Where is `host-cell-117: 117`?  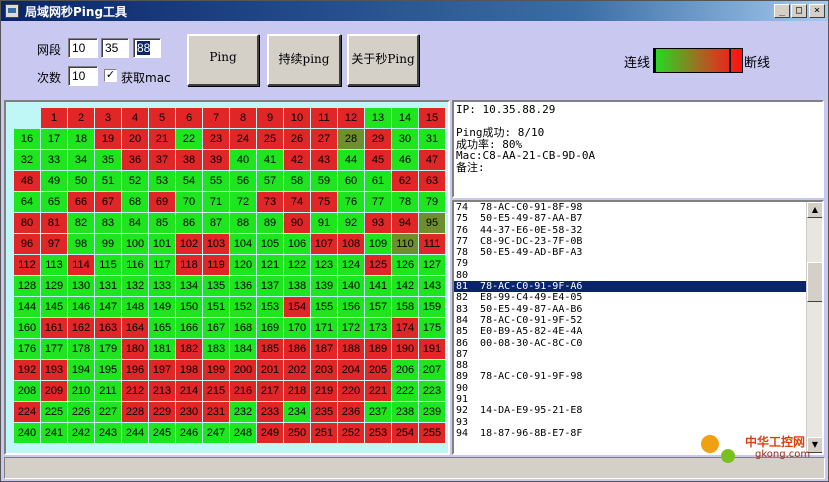 host-cell-117: 117 is located at coordinates (162, 265).